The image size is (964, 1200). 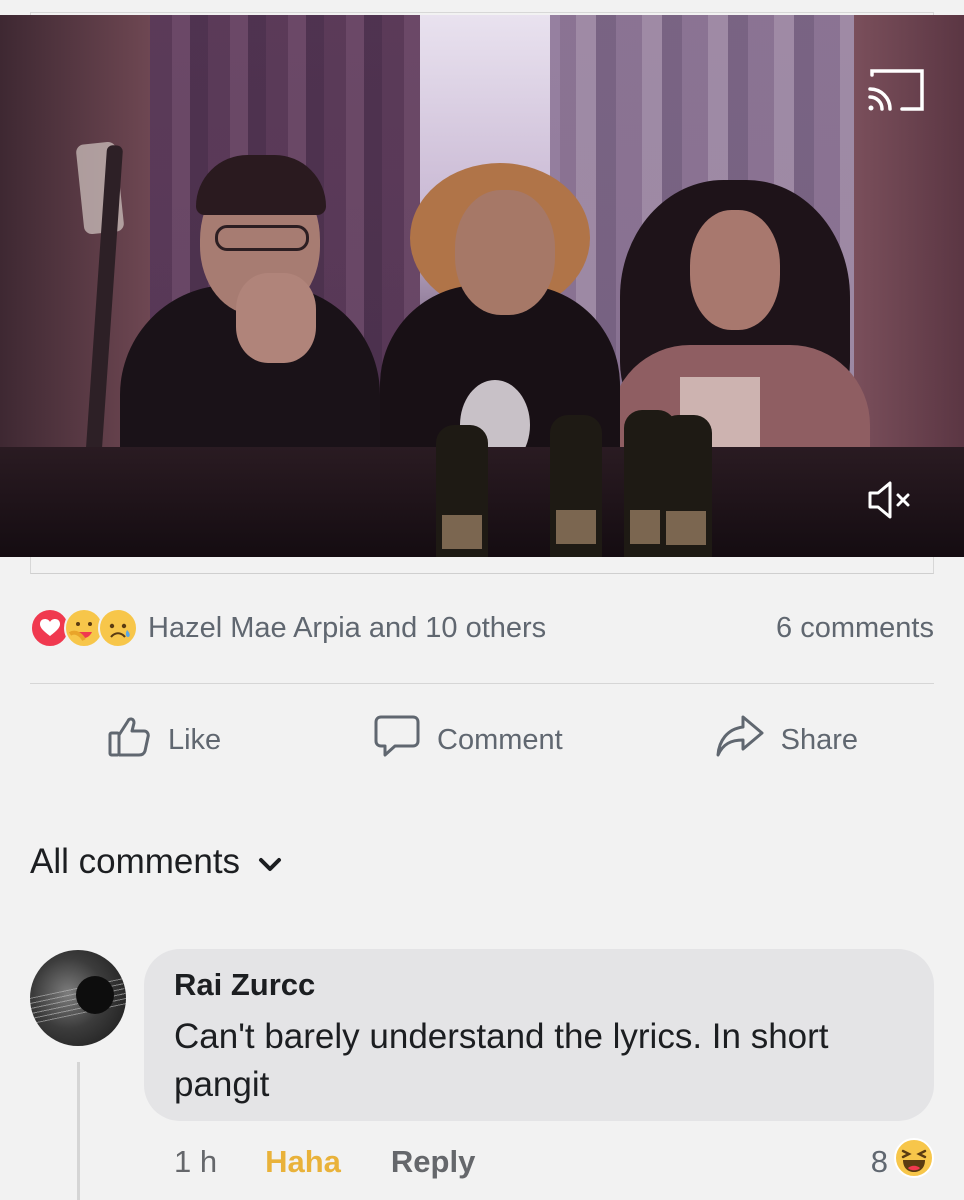 I want to click on avatar-guitar-soundhole, so click(x=95, y=995).